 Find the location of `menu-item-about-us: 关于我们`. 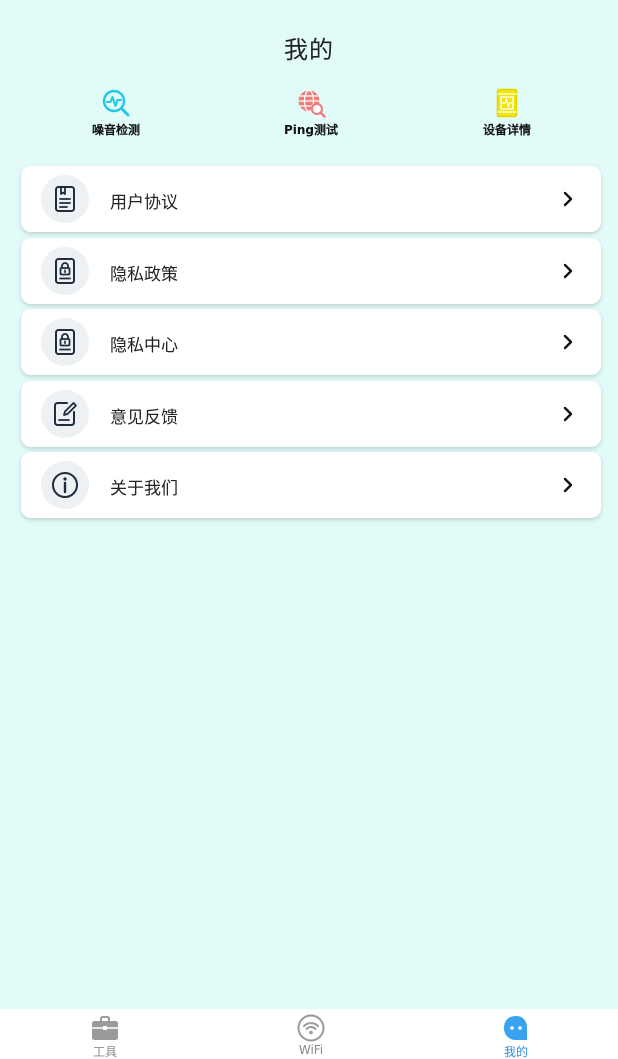

menu-item-about-us: 关于我们 is located at coordinates (311, 485).